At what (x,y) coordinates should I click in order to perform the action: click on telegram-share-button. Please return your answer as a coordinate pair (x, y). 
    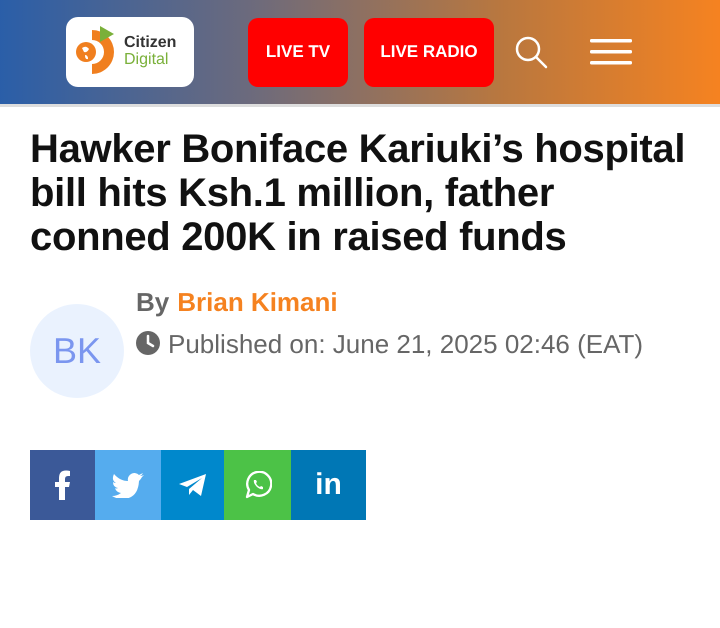
    Looking at the image, I should click on (192, 485).